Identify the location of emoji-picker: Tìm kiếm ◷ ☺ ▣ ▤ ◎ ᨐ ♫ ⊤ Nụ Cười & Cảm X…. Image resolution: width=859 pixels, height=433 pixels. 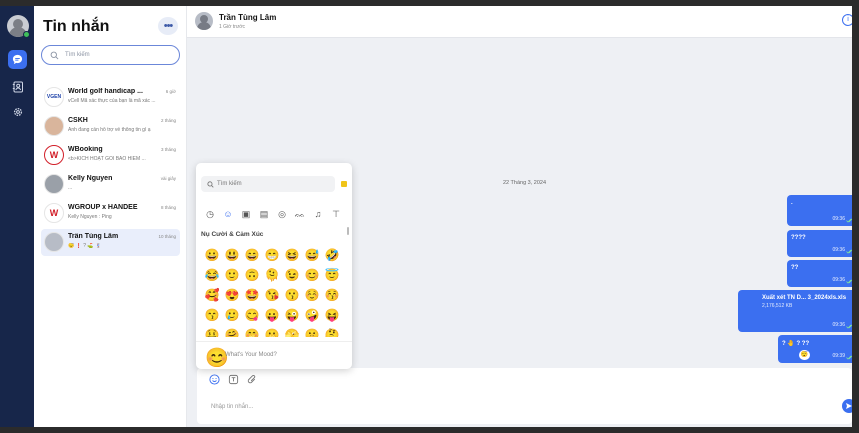
(274, 266).